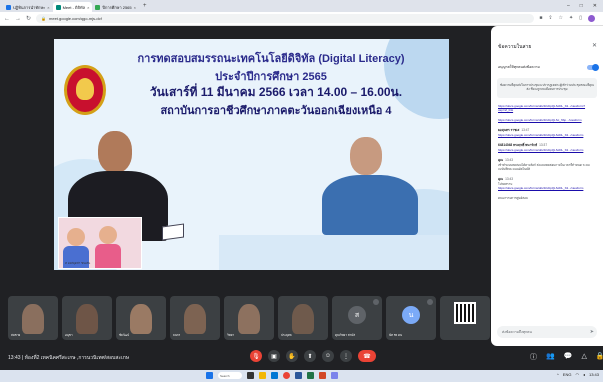 The height and width of the screenshot is (382, 603). I want to click on taskbar-search: Search, so click(230, 375).